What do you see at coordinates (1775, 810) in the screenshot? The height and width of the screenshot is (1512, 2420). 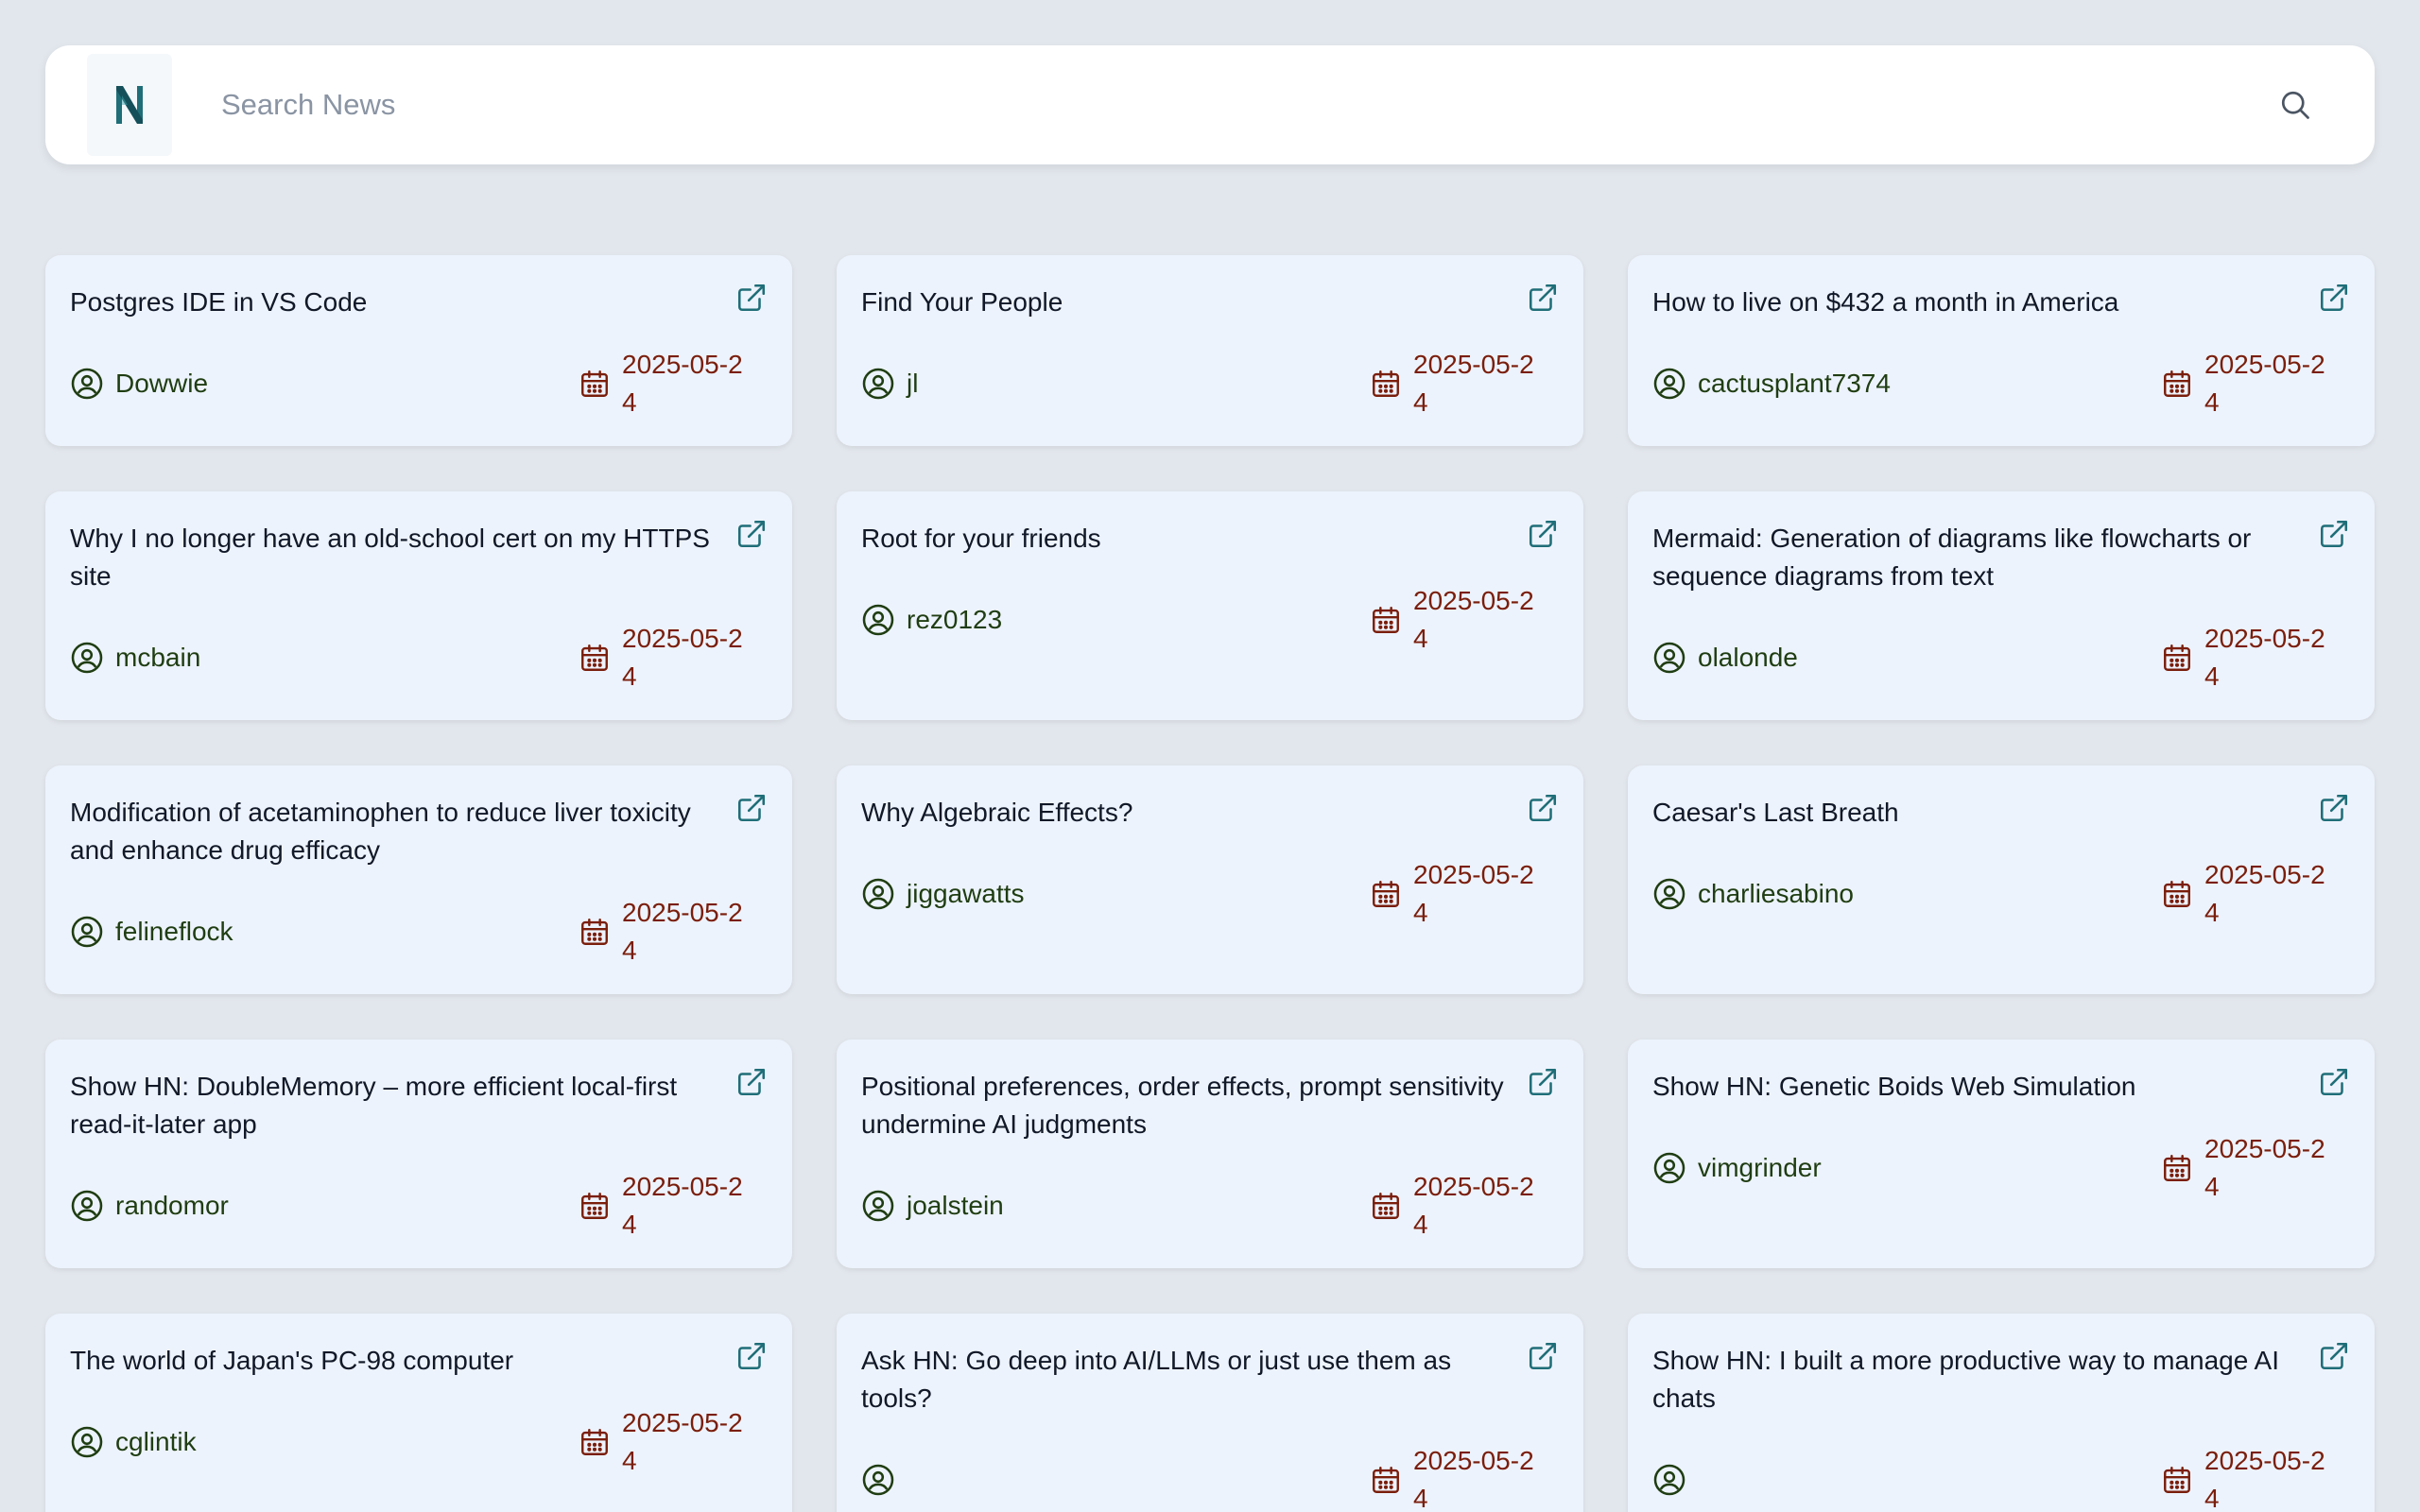 I see `news-title: Caesar's Last Breath` at bounding box center [1775, 810].